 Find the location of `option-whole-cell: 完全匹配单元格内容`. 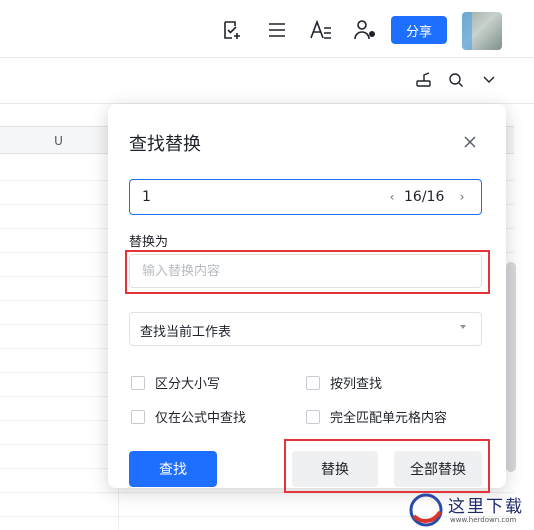

option-whole-cell: 完全匹配单元格内容 is located at coordinates (376, 416).